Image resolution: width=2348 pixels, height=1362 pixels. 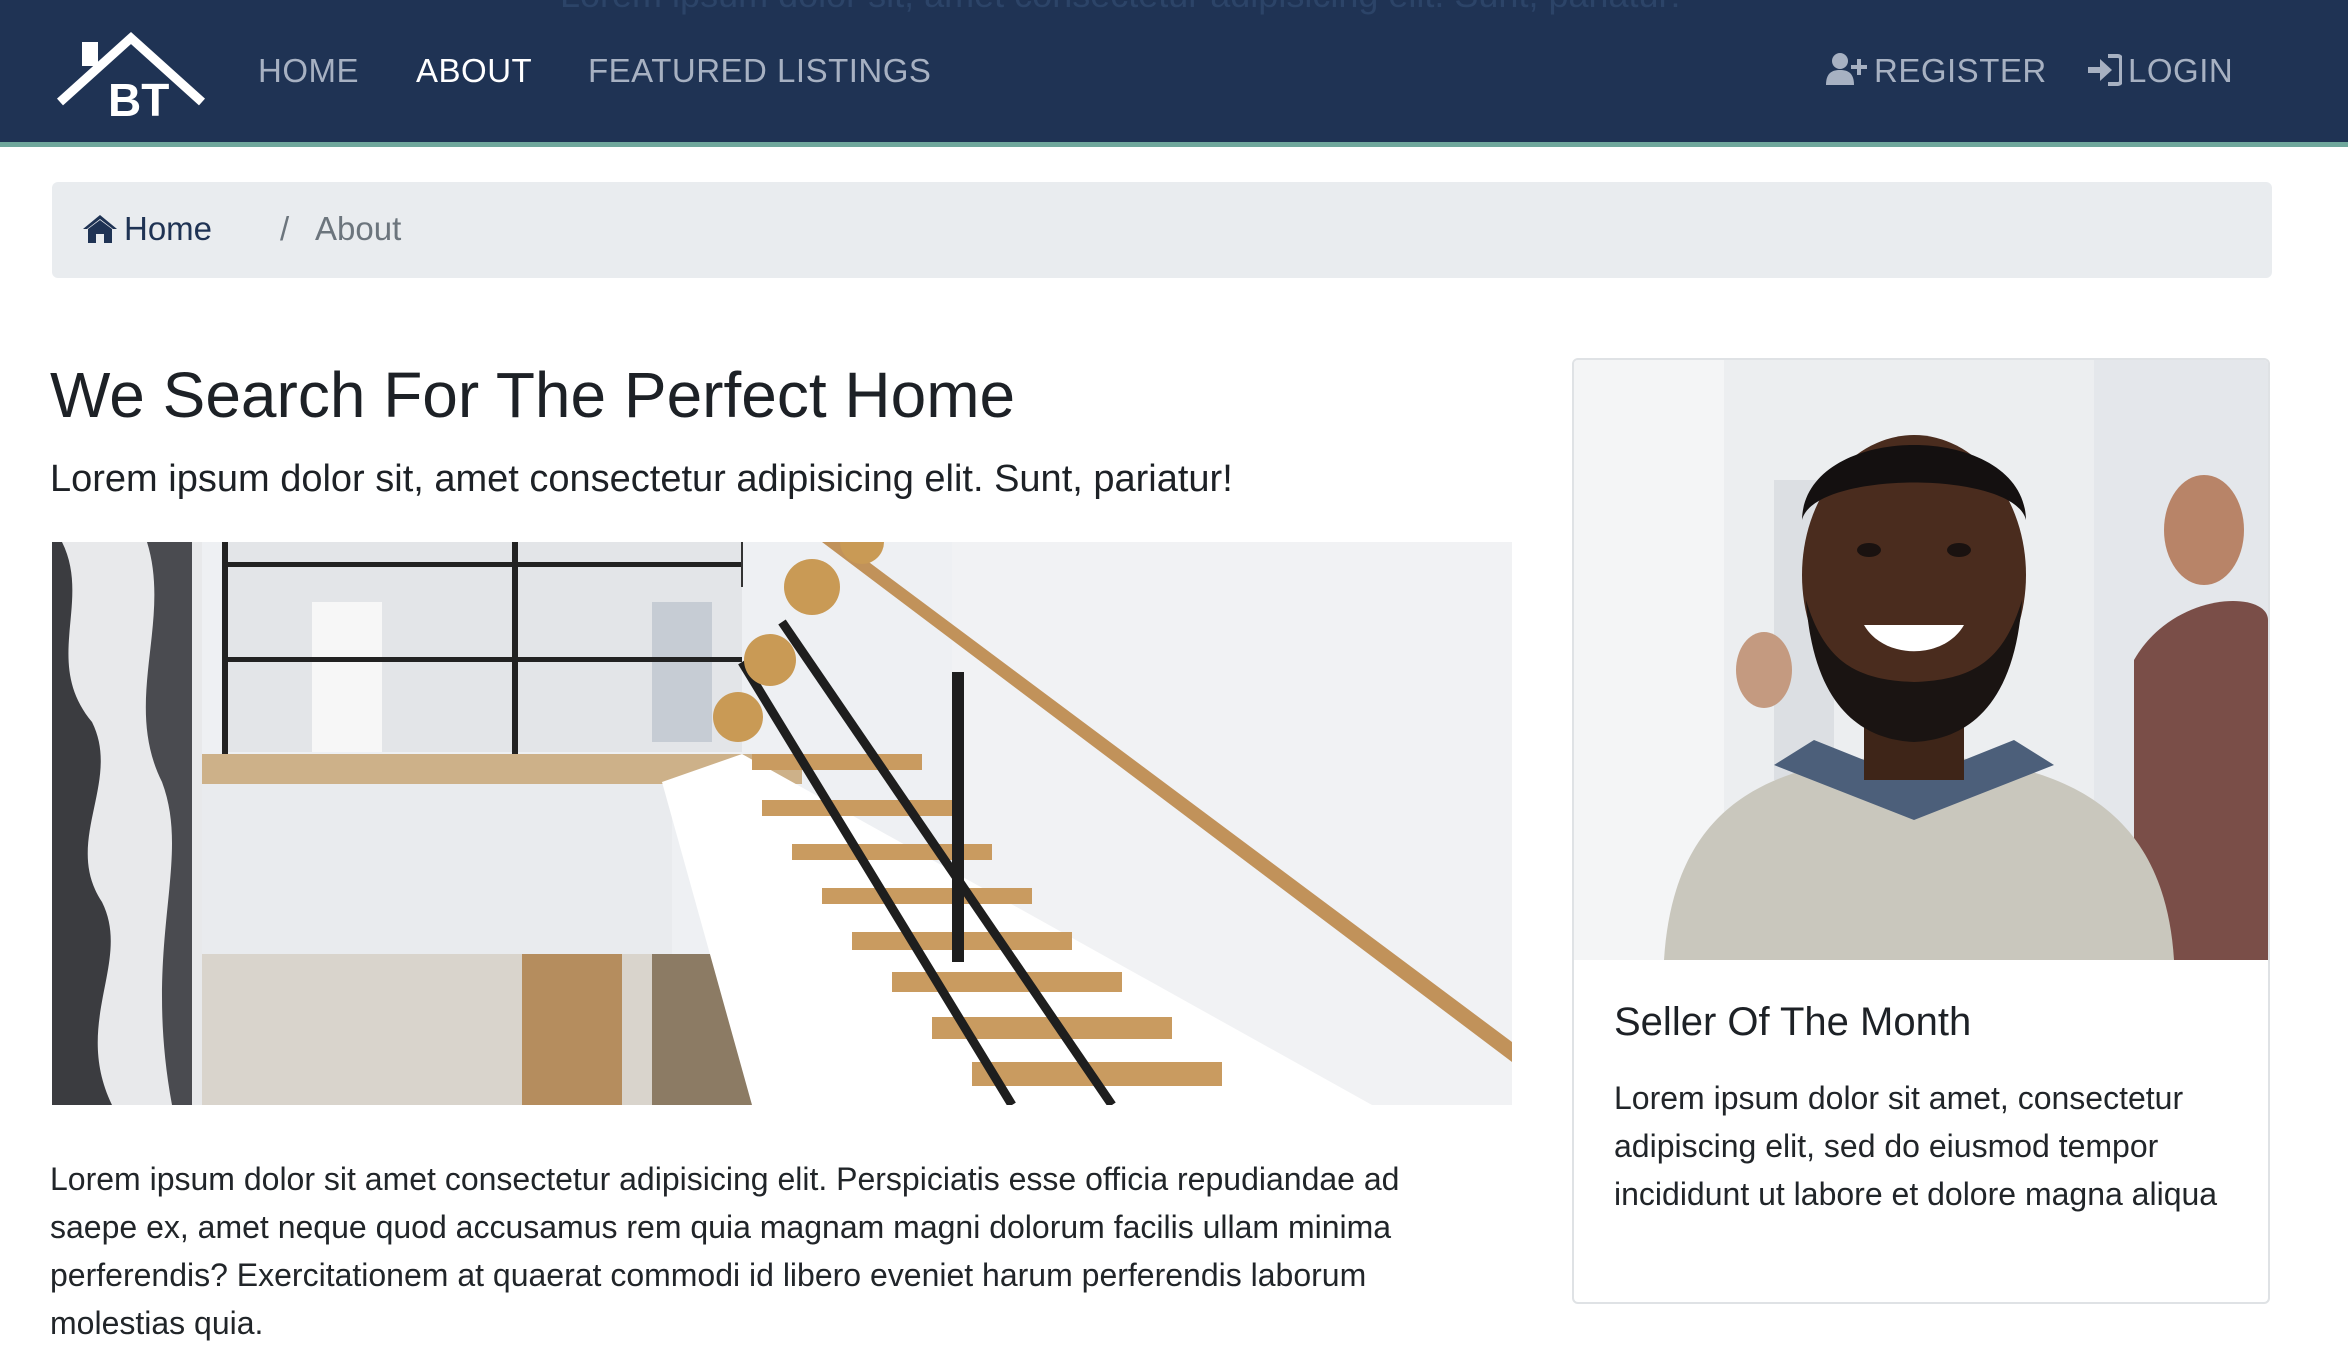 I want to click on nav-link-home: HOME, so click(x=308, y=71).